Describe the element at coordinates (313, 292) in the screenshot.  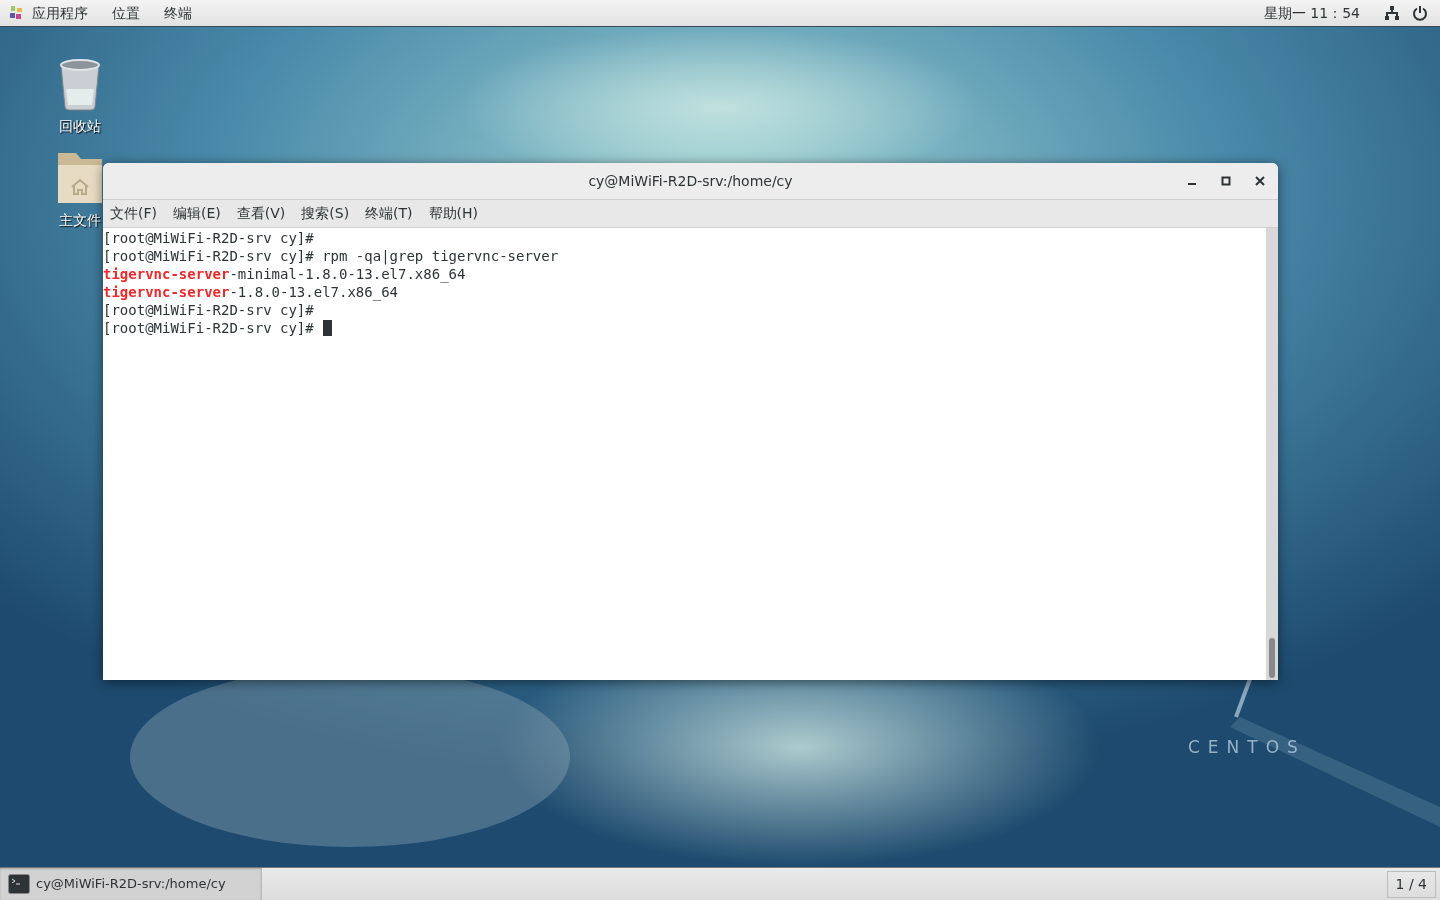
I see `terminal-text: -1.8.0-13.el7.x86_64` at that location.